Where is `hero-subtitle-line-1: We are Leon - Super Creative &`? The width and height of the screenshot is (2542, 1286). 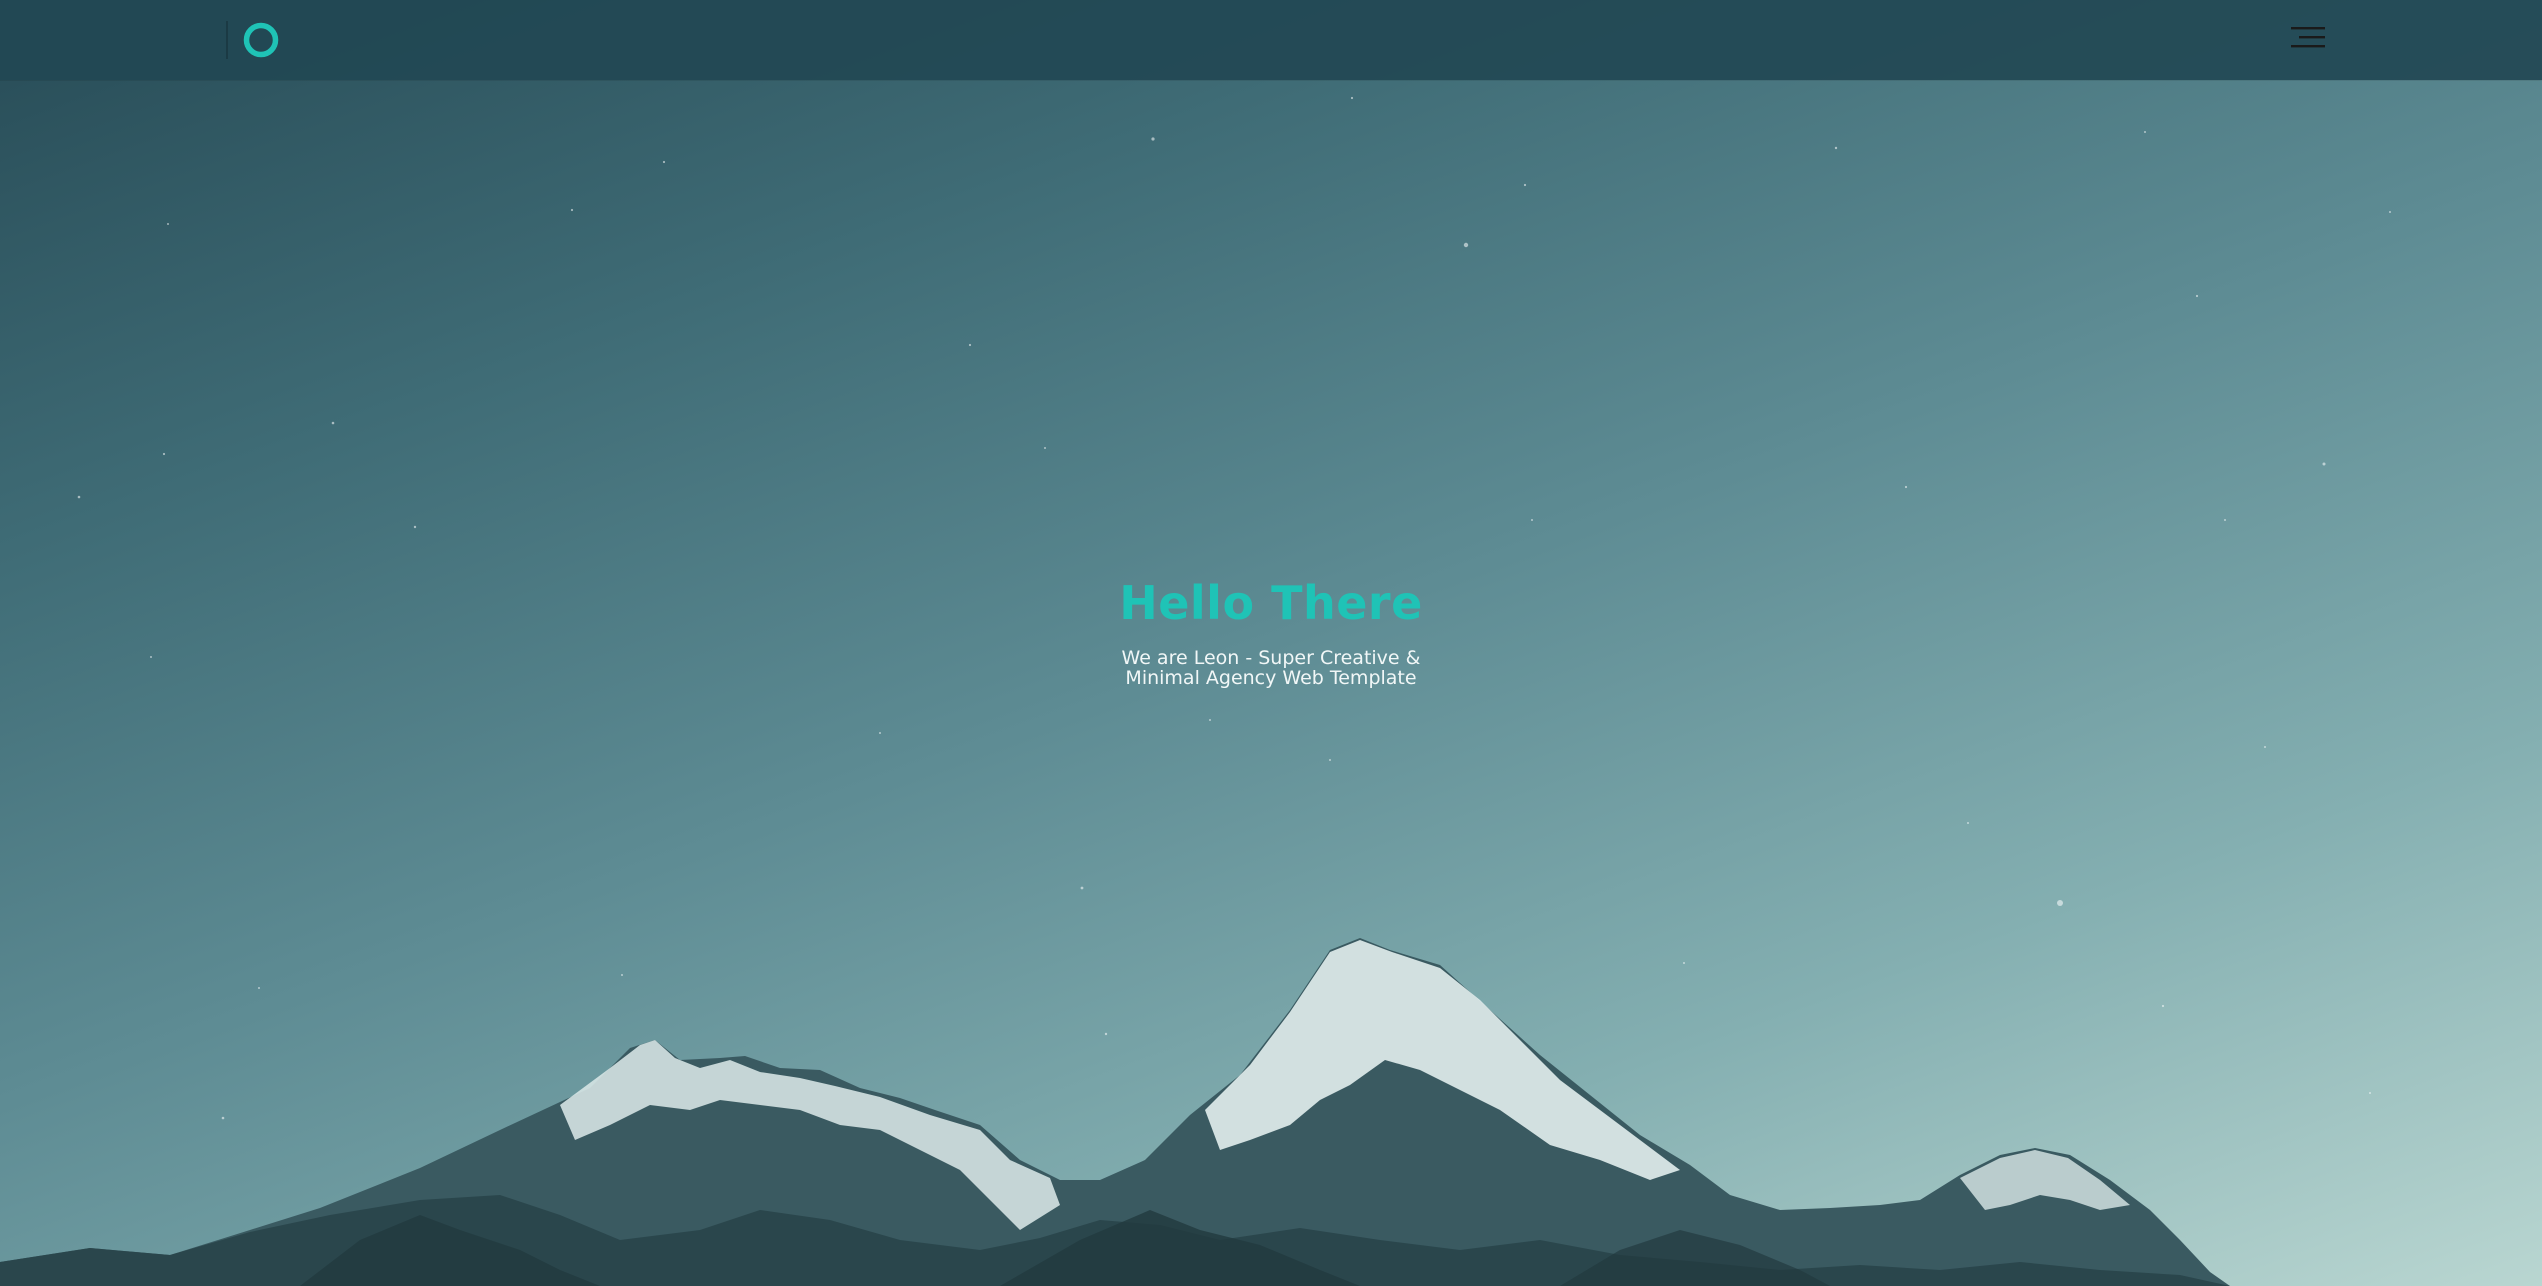 hero-subtitle-line-1: We are Leon - Super Creative & is located at coordinates (1271, 658).